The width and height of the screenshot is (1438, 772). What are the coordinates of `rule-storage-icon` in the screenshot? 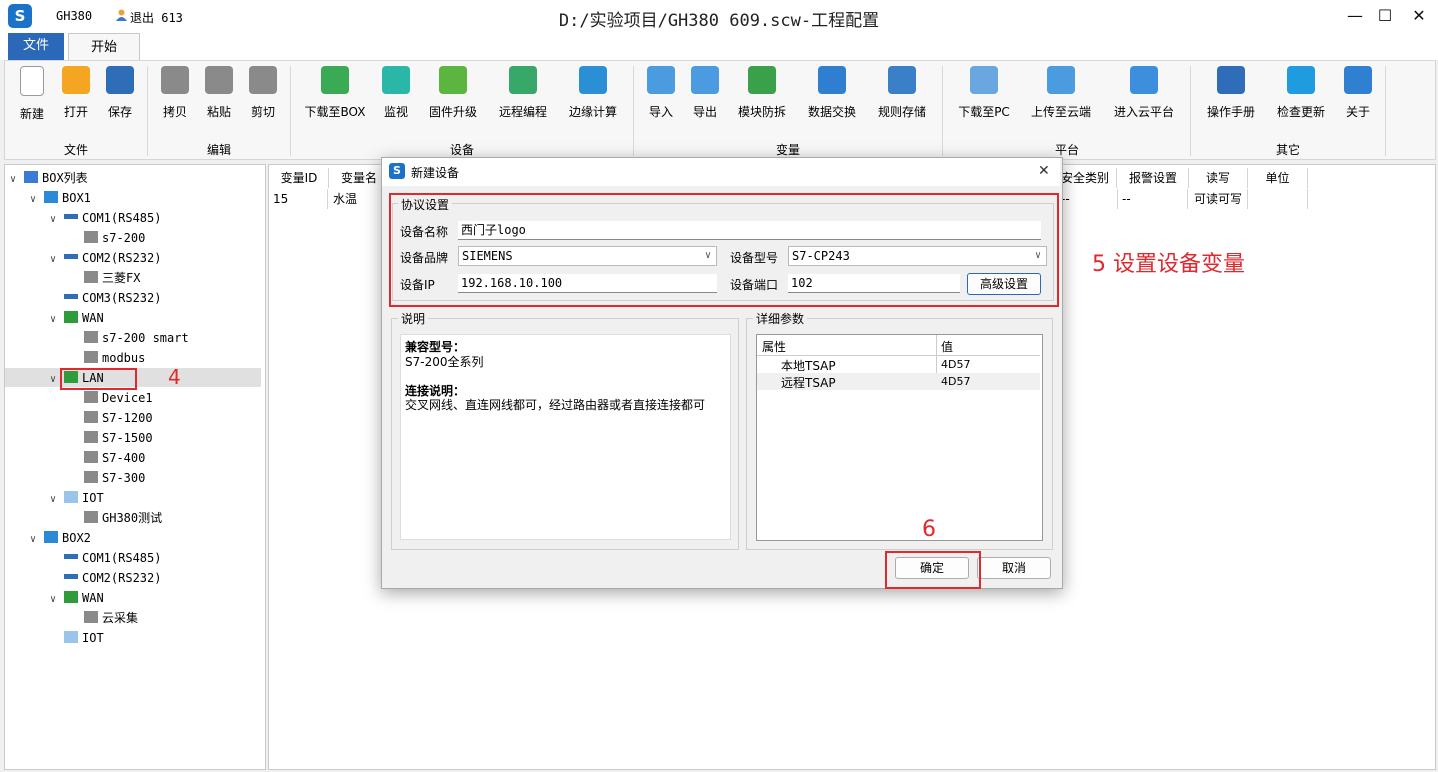 It's located at (902, 80).